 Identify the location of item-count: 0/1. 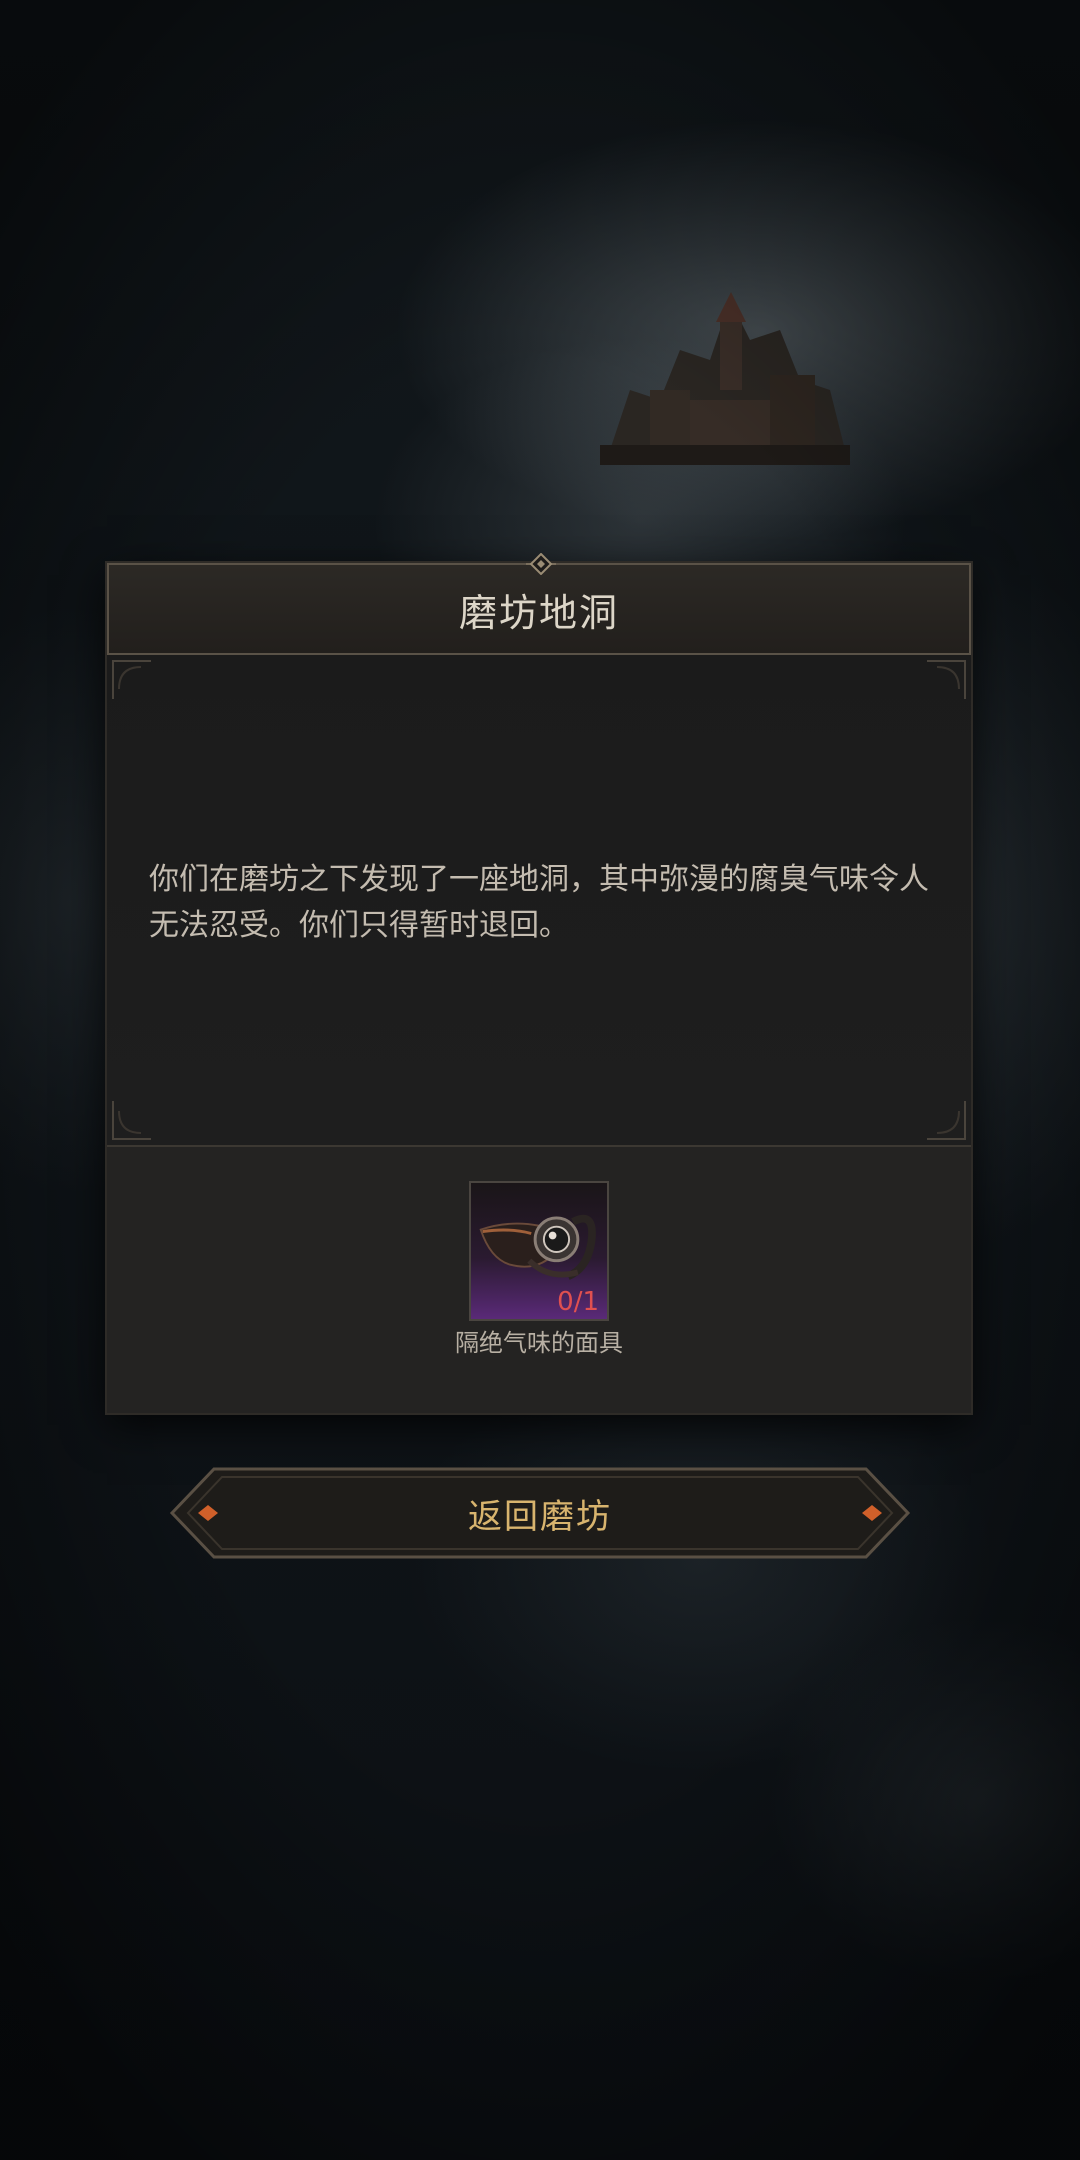
(578, 1302).